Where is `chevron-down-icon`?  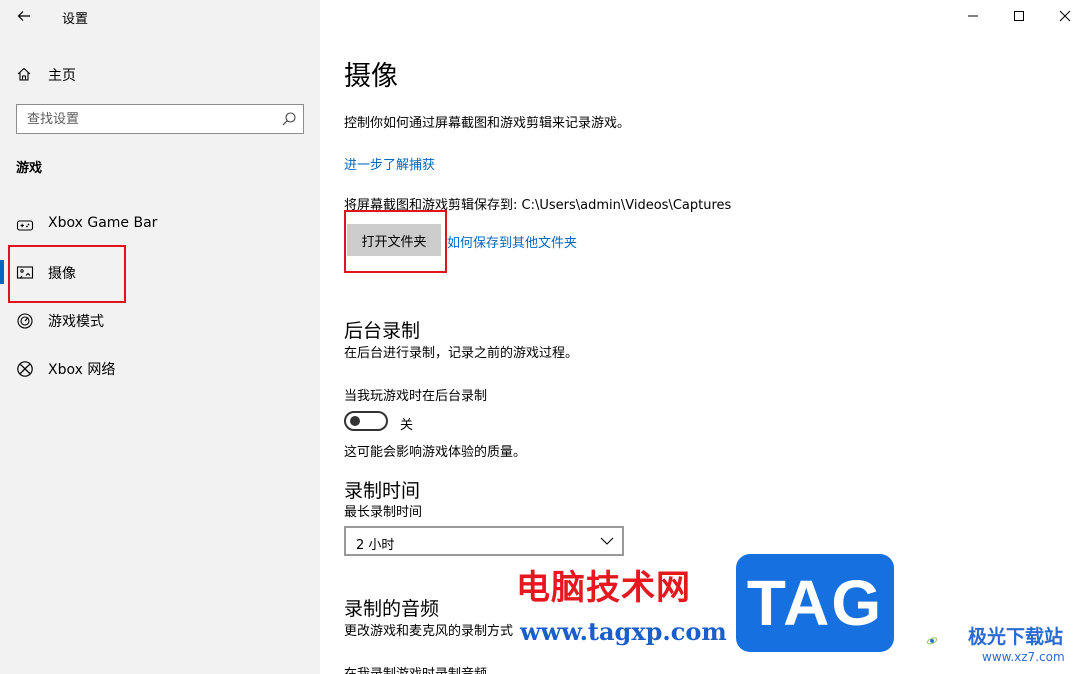 chevron-down-icon is located at coordinates (607, 541).